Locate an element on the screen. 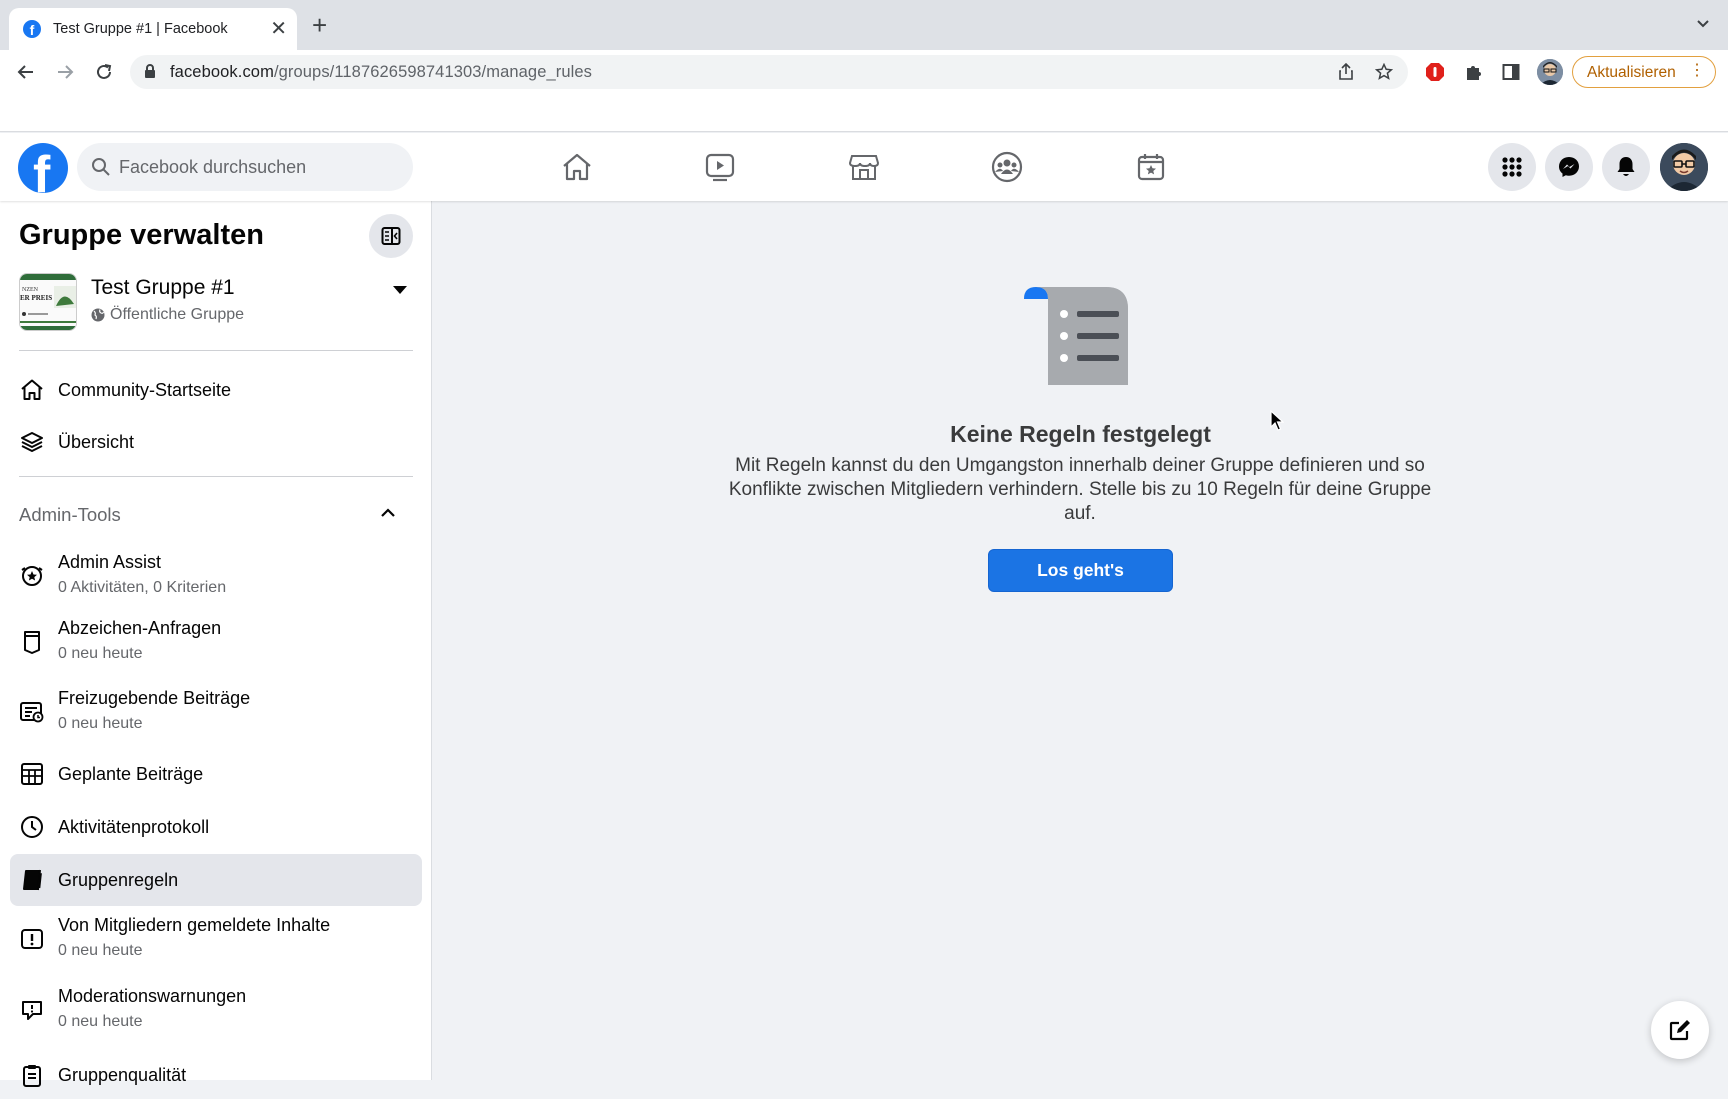 The width and height of the screenshot is (1728, 1099). bookmark-star-icon is located at coordinates (1384, 74).